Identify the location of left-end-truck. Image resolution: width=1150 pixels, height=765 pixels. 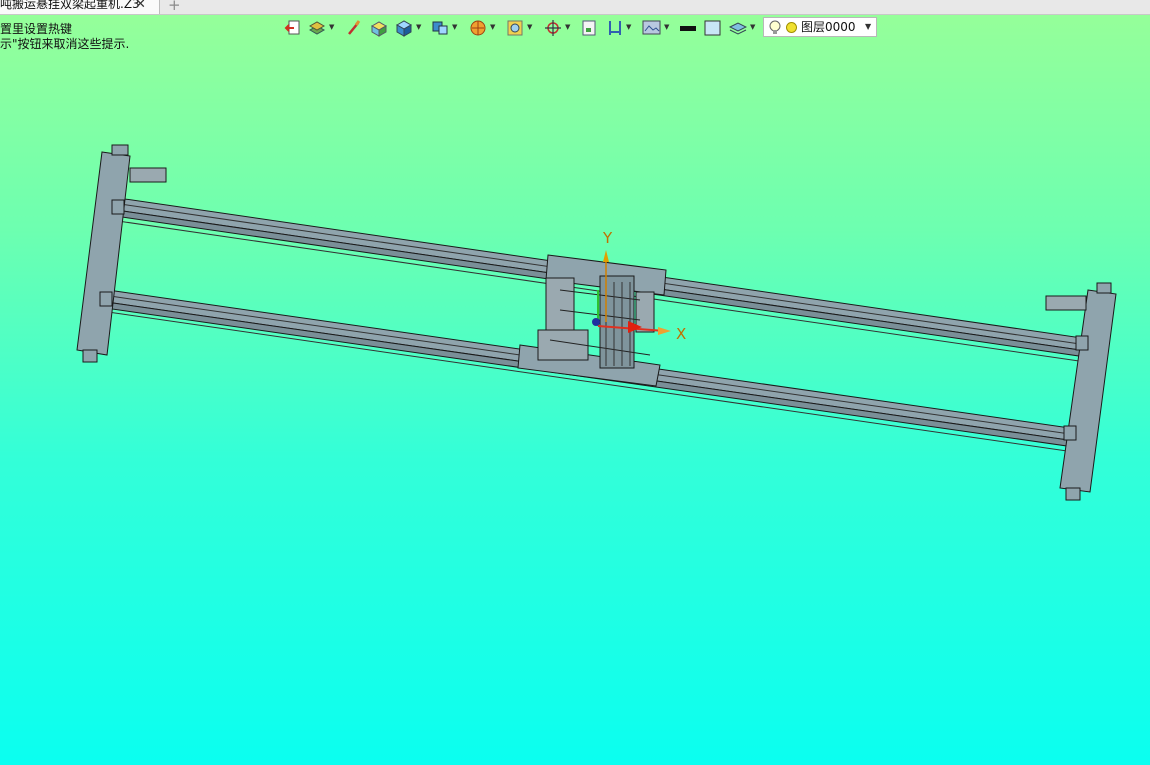
(121, 253).